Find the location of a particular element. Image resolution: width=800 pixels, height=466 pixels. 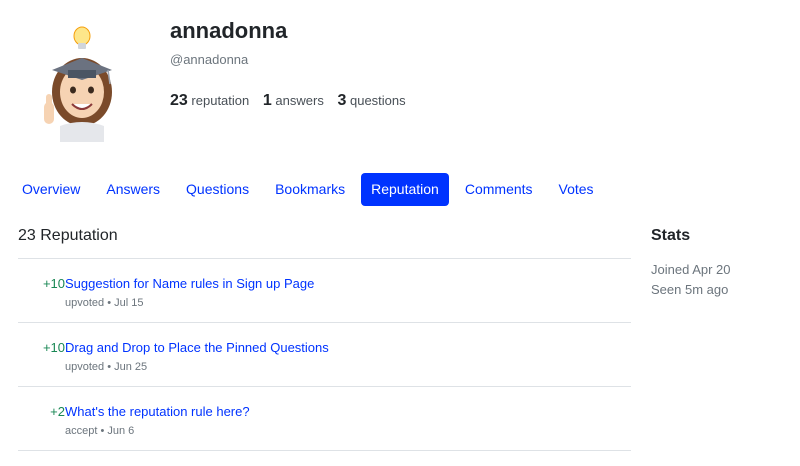

questions-stat: 3 questions is located at coordinates (371, 100).